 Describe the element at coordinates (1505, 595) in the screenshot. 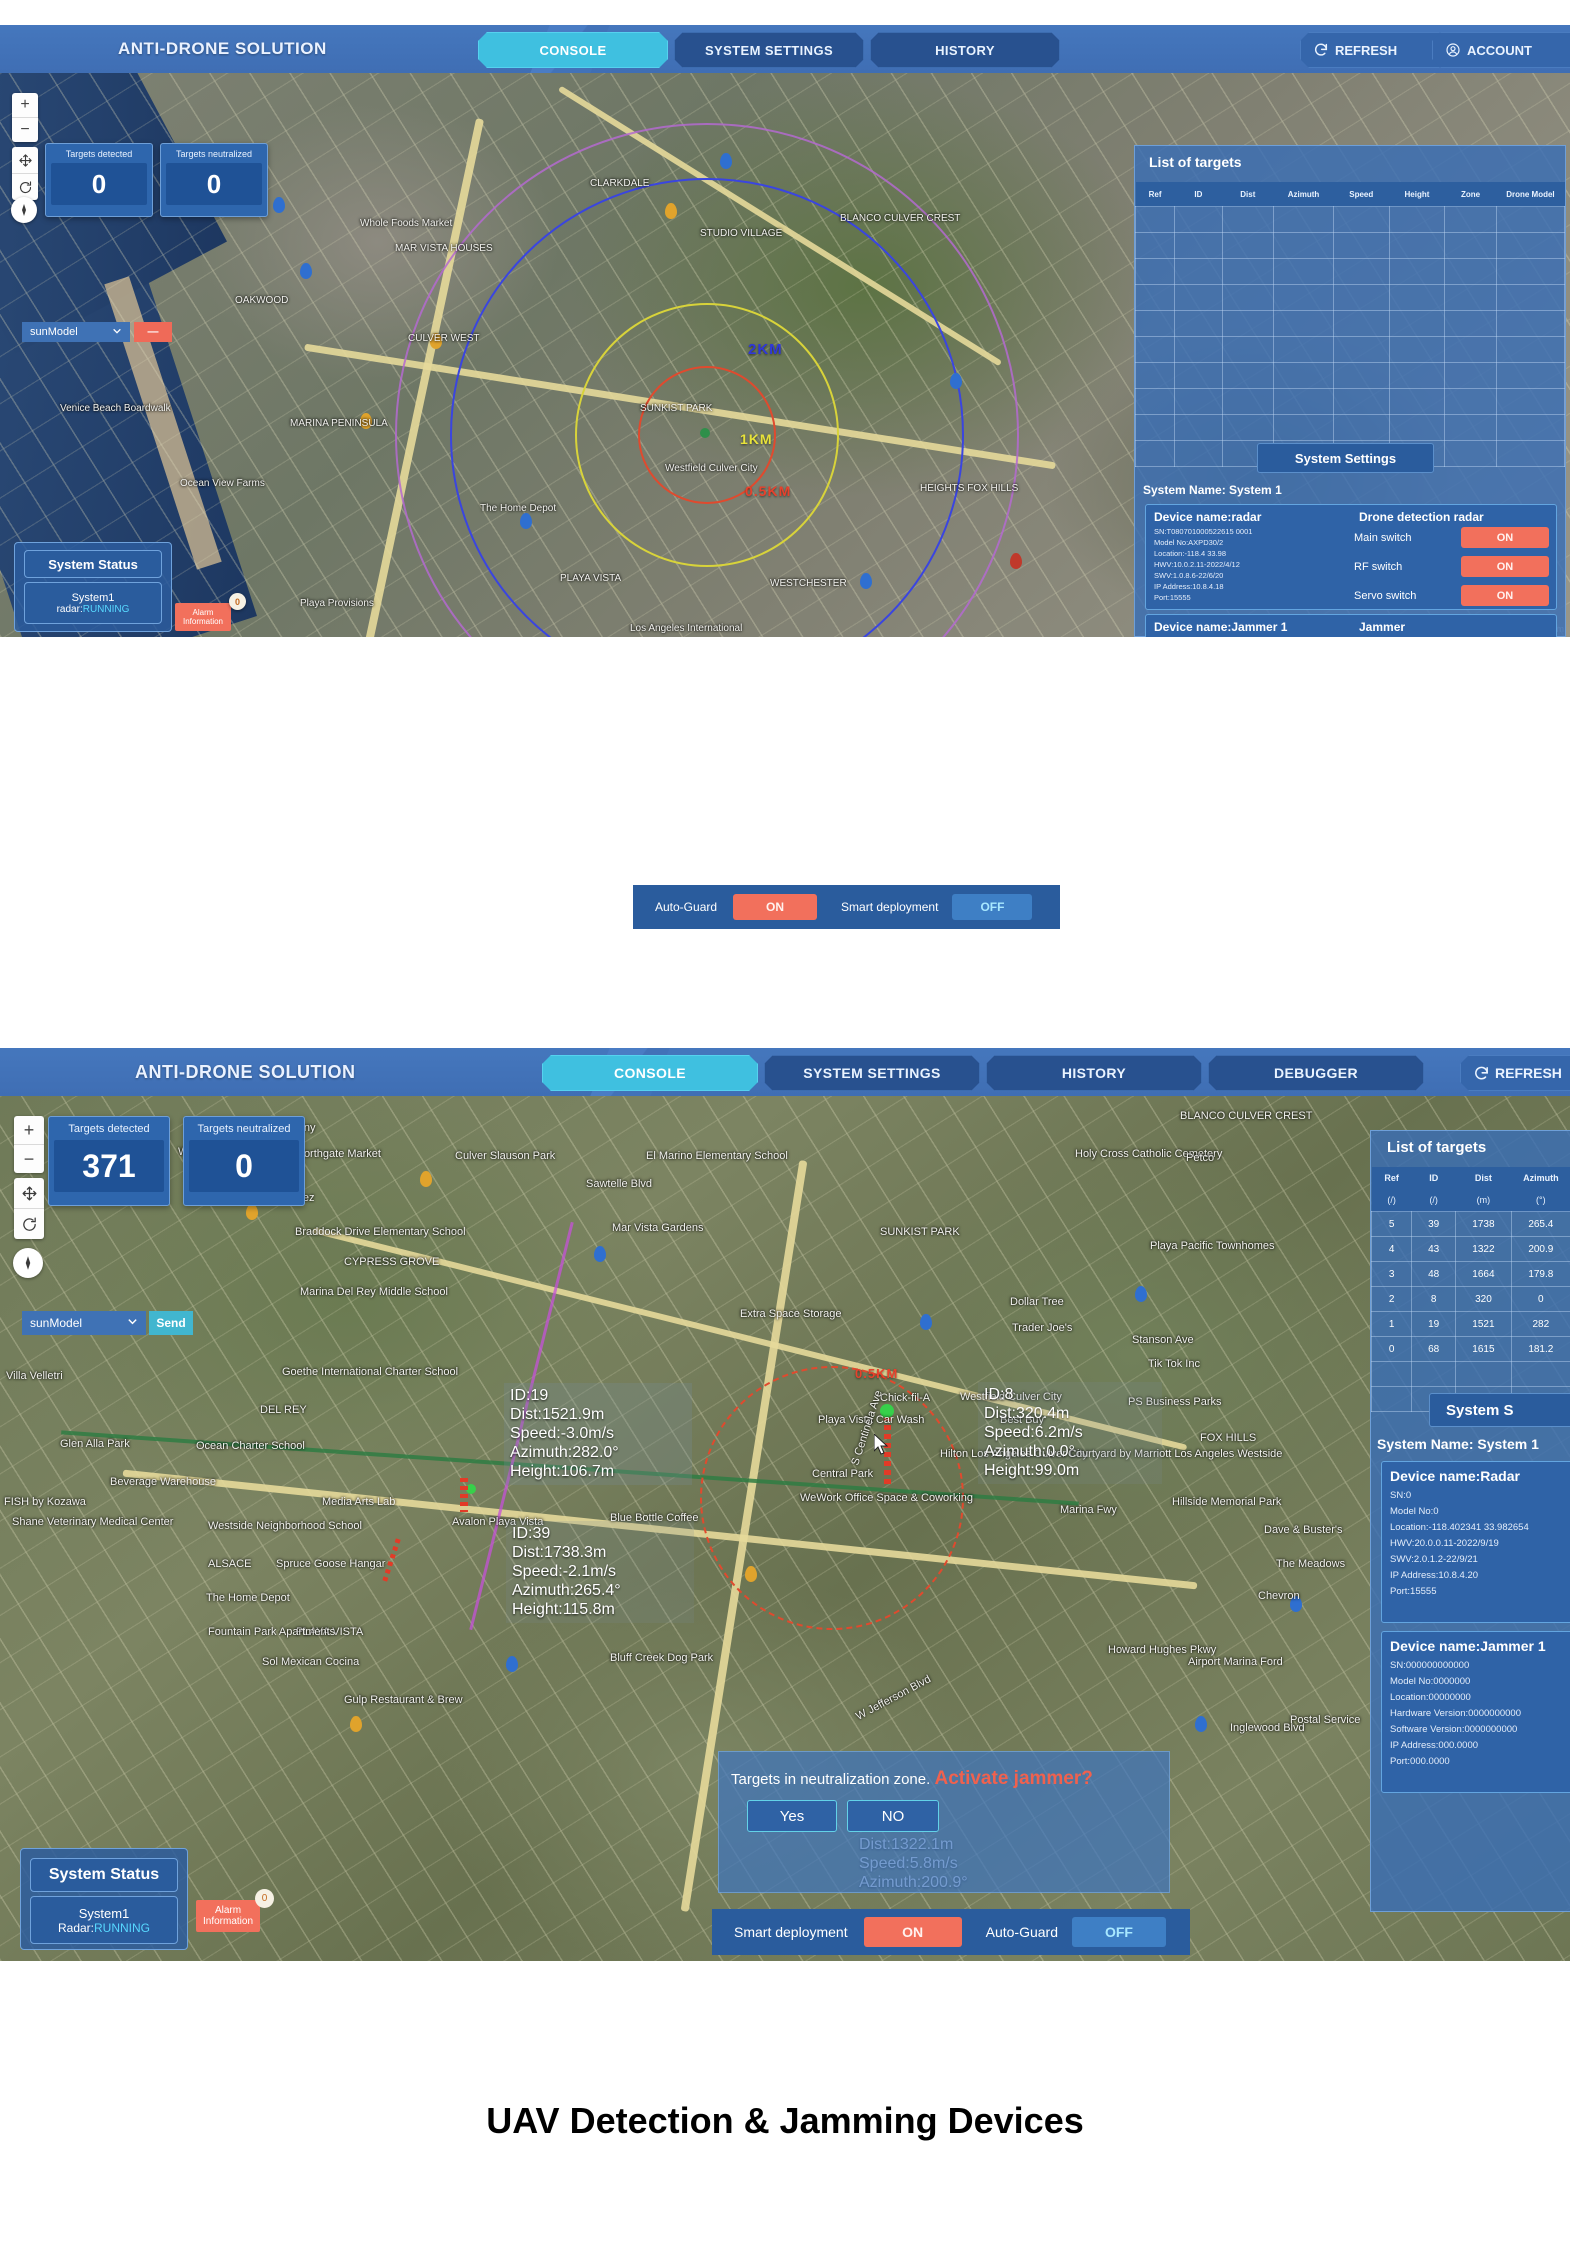

I see `switch-servo: ON` at that location.